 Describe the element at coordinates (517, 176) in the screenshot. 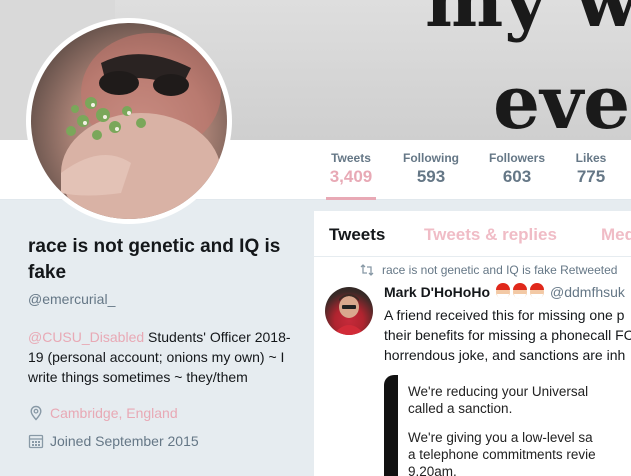

I see `stat-value: 603` at that location.